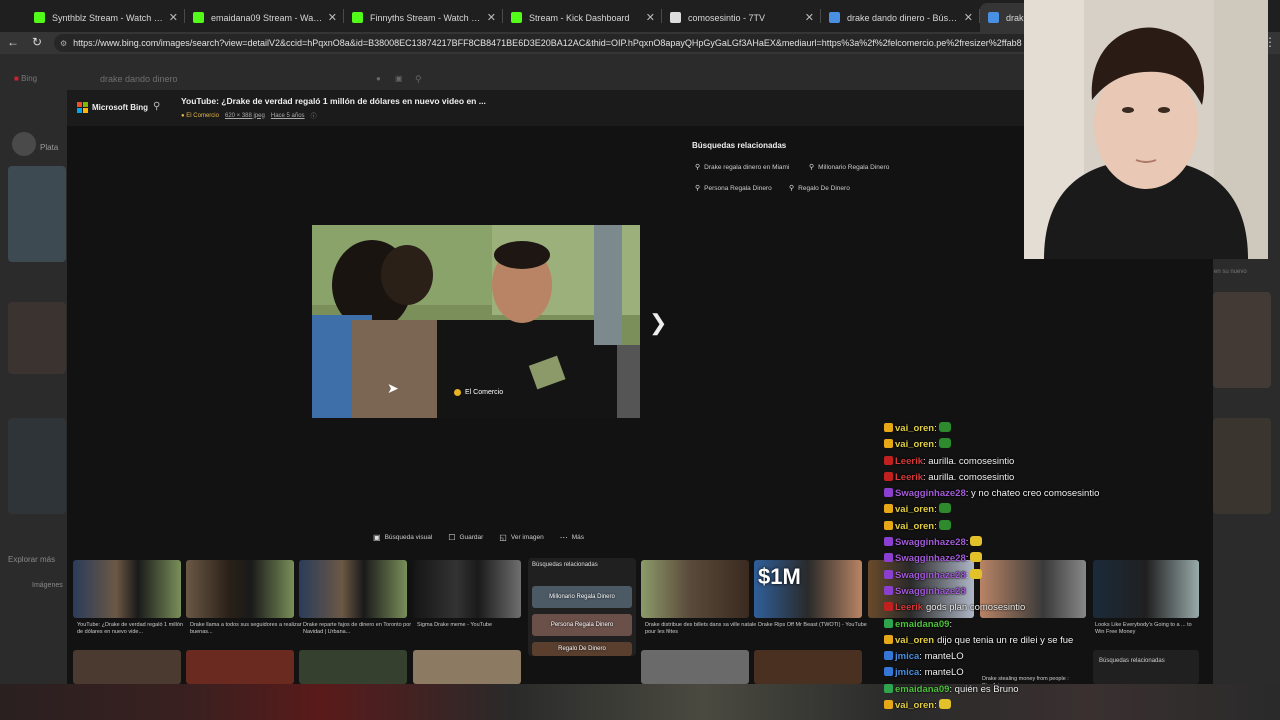 The width and height of the screenshot is (1280, 720). I want to click on image-dimensions: 620 × 388 jpeg, so click(245, 116).